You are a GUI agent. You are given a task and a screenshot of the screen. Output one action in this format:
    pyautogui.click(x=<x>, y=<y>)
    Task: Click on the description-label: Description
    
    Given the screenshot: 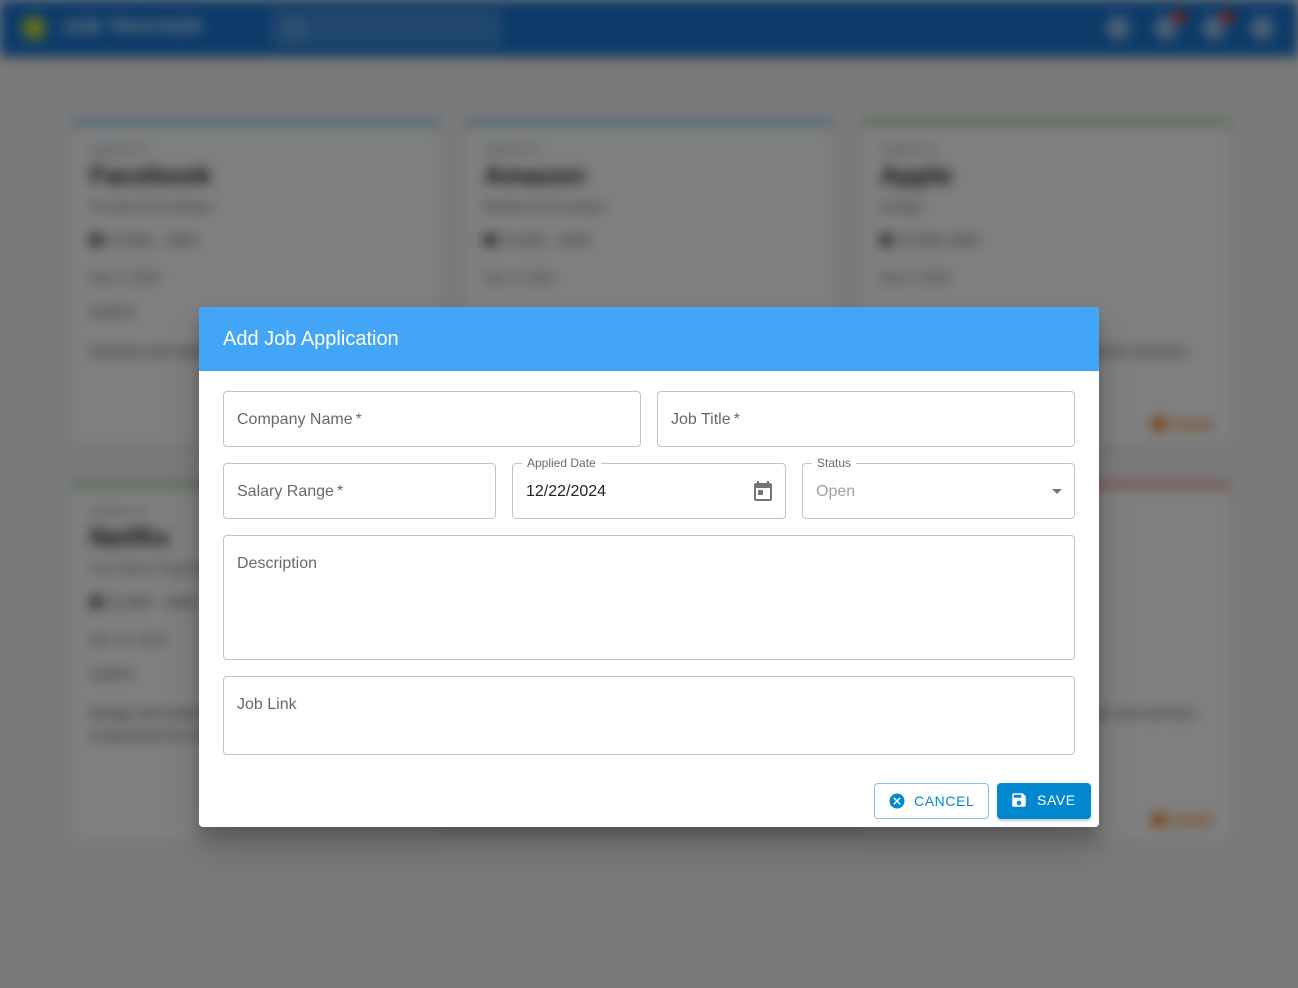 What is the action you would take?
    pyautogui.click(x=277, y=563)
    